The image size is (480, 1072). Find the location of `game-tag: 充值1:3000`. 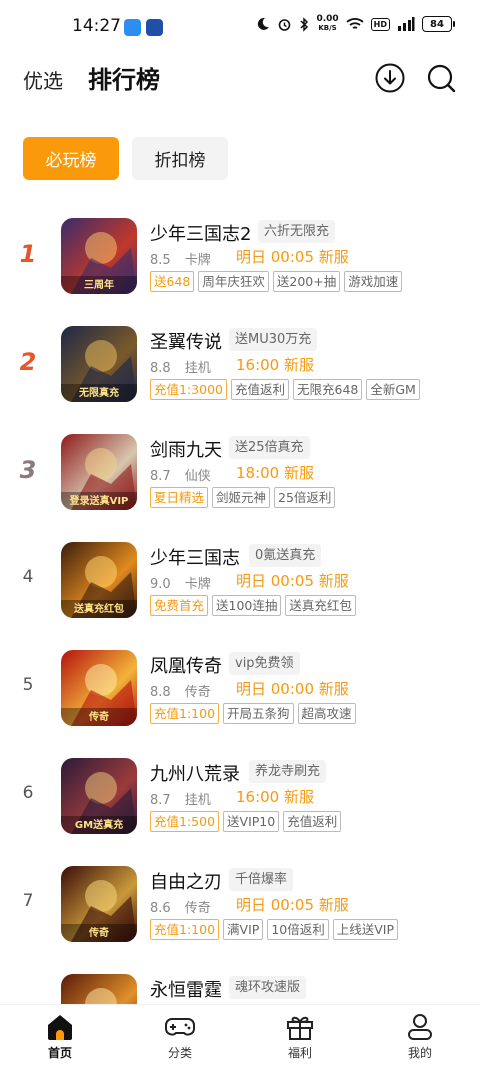

game-tag: 充值1:3000 is located at coordinates (188, 389).